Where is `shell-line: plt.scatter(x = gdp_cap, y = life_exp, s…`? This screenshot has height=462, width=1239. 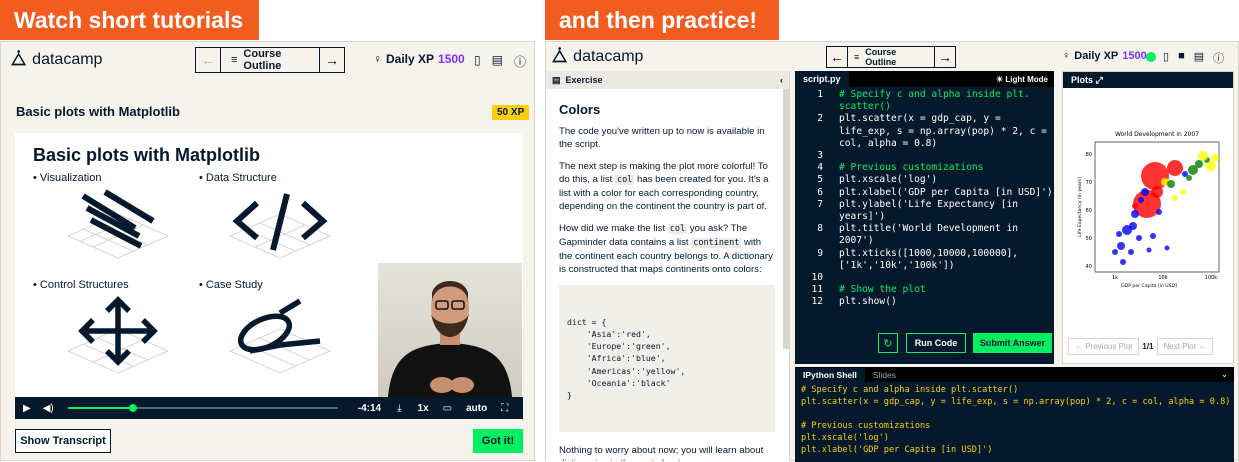 shell-line: plt.scatter(x = gdp_cap, y = life_exp, s… is located at coordinates (1016, 402).